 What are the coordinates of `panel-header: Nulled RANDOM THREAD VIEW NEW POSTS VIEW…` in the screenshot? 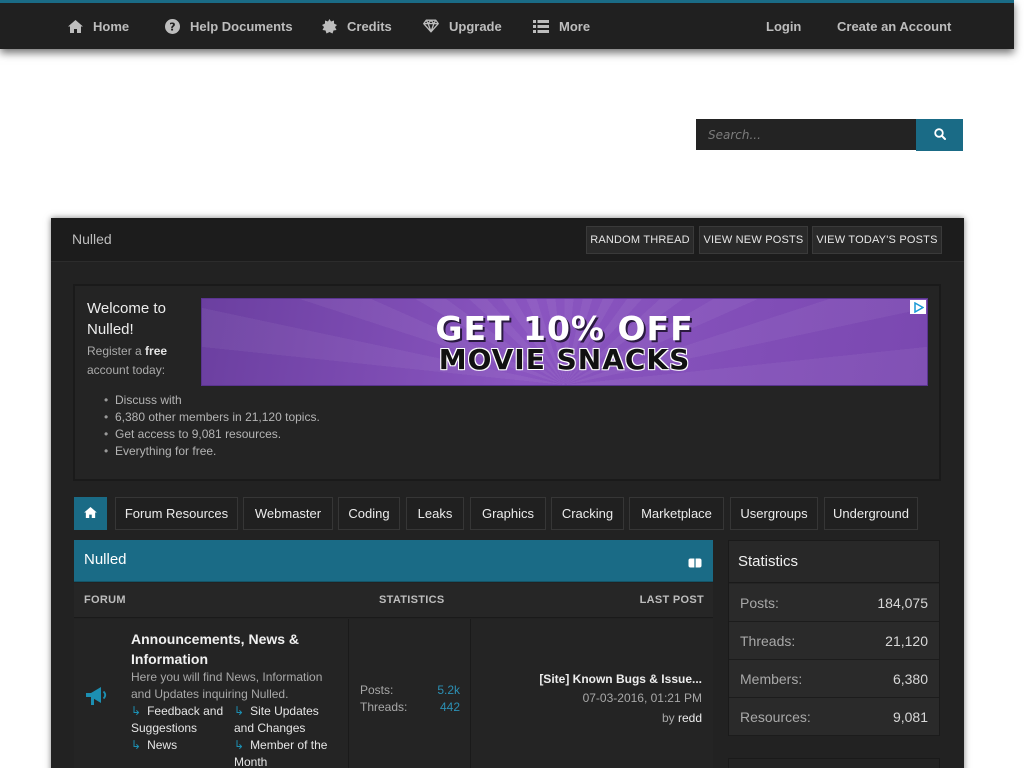 It's located at (507, 240).